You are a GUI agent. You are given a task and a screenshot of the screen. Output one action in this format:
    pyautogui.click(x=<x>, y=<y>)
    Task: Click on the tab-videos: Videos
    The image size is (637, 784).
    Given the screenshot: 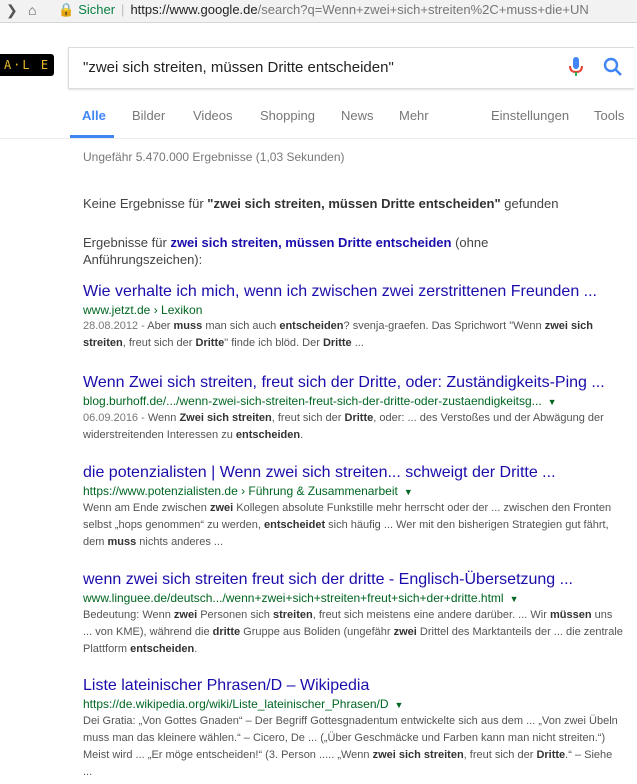 What is the action you would take?
    pyautogui.click(x=213, y=115)
    